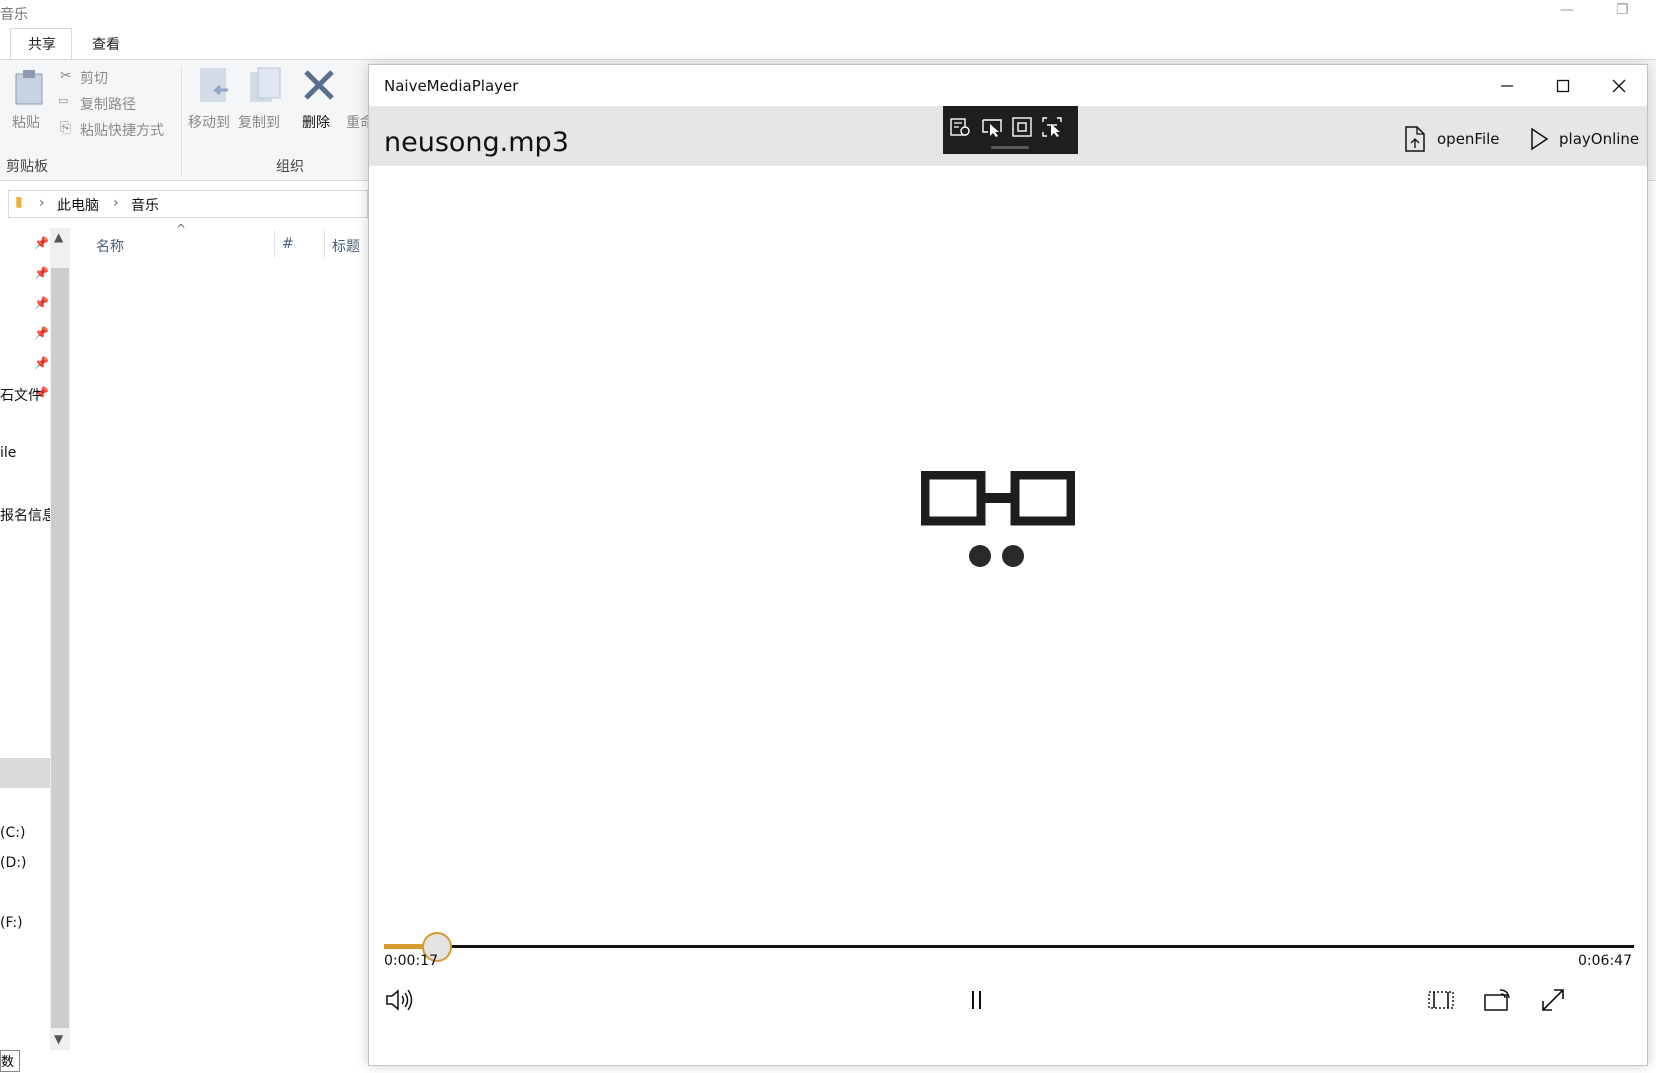 The width and height of the screenshot is (1656, 1073). I want to click on drive-c: (C:), so click(12, 833).